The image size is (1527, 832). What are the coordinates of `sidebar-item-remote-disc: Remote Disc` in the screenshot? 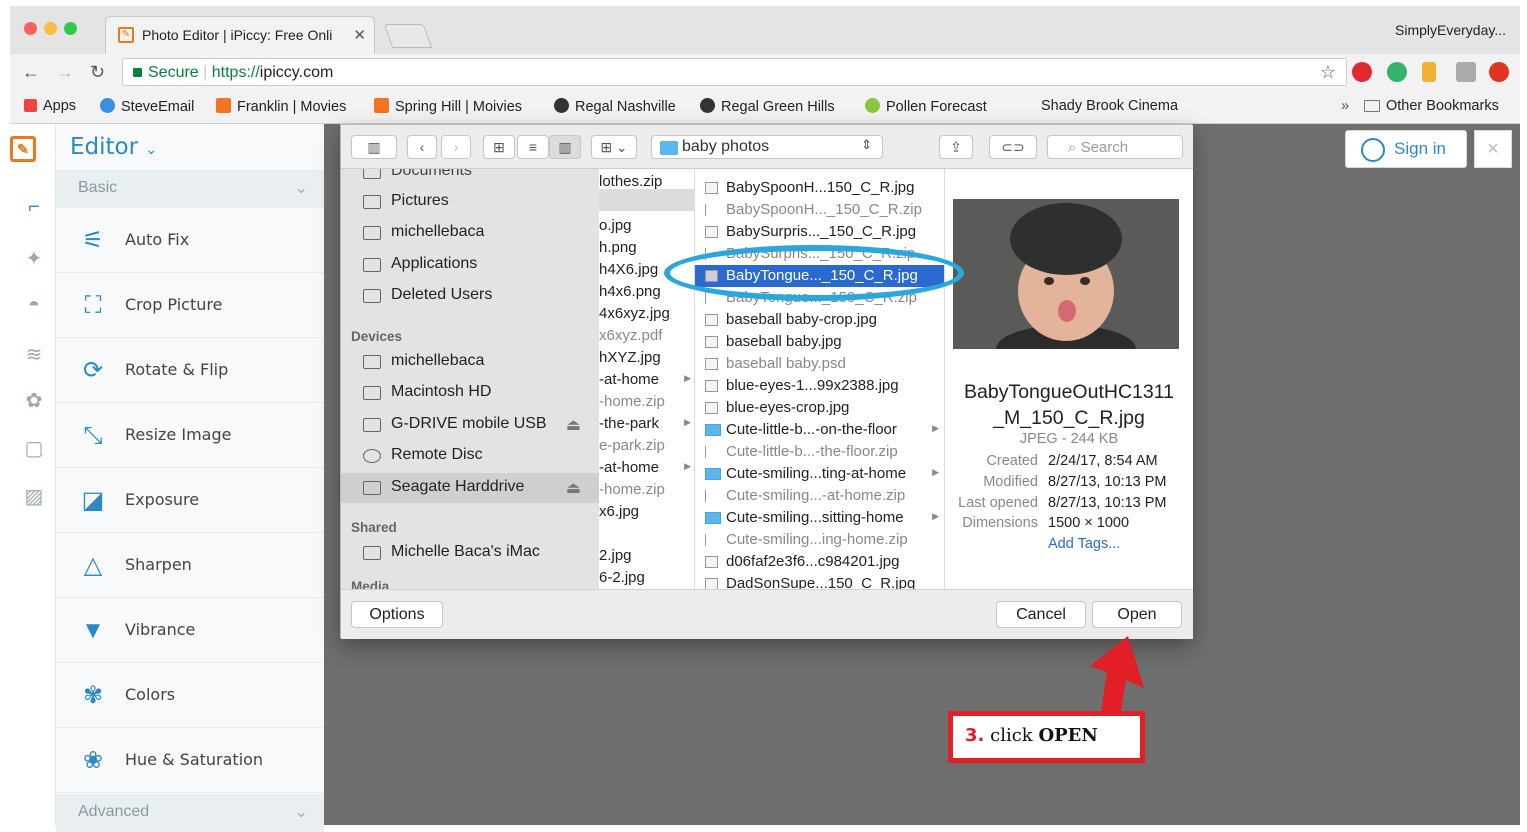 It's located at (470, 456).